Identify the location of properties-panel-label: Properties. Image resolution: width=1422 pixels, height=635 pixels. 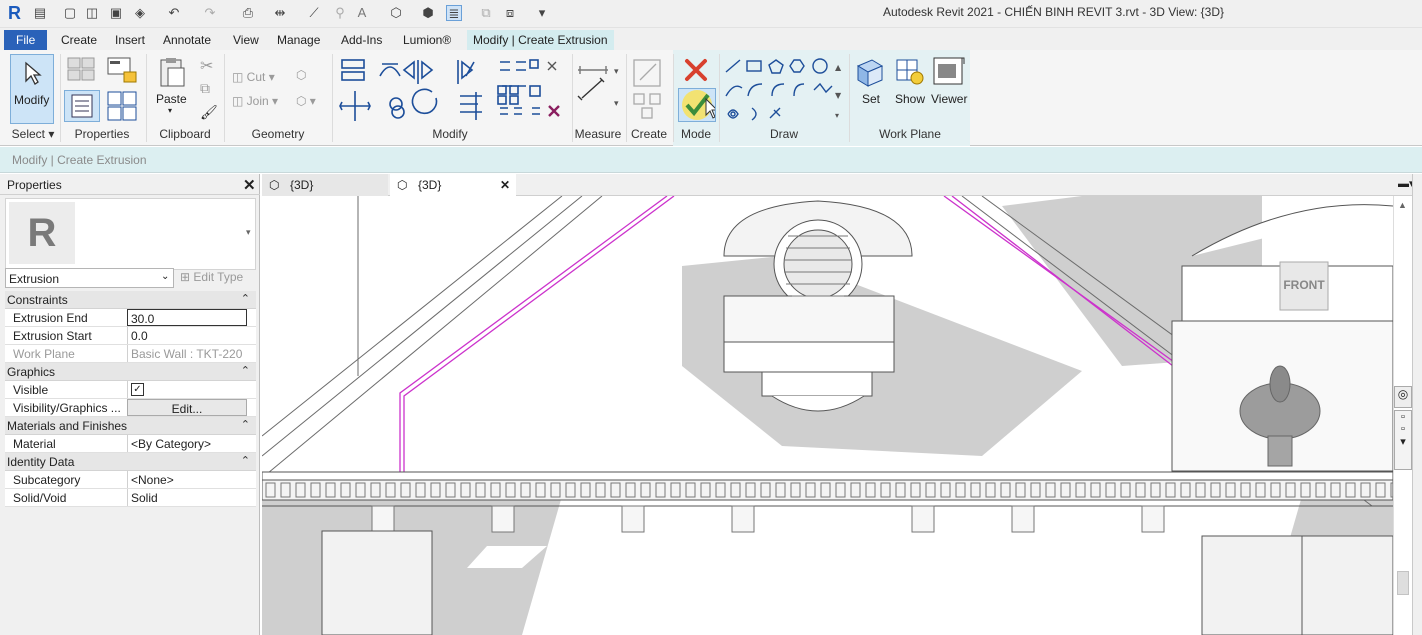
(102, 134).